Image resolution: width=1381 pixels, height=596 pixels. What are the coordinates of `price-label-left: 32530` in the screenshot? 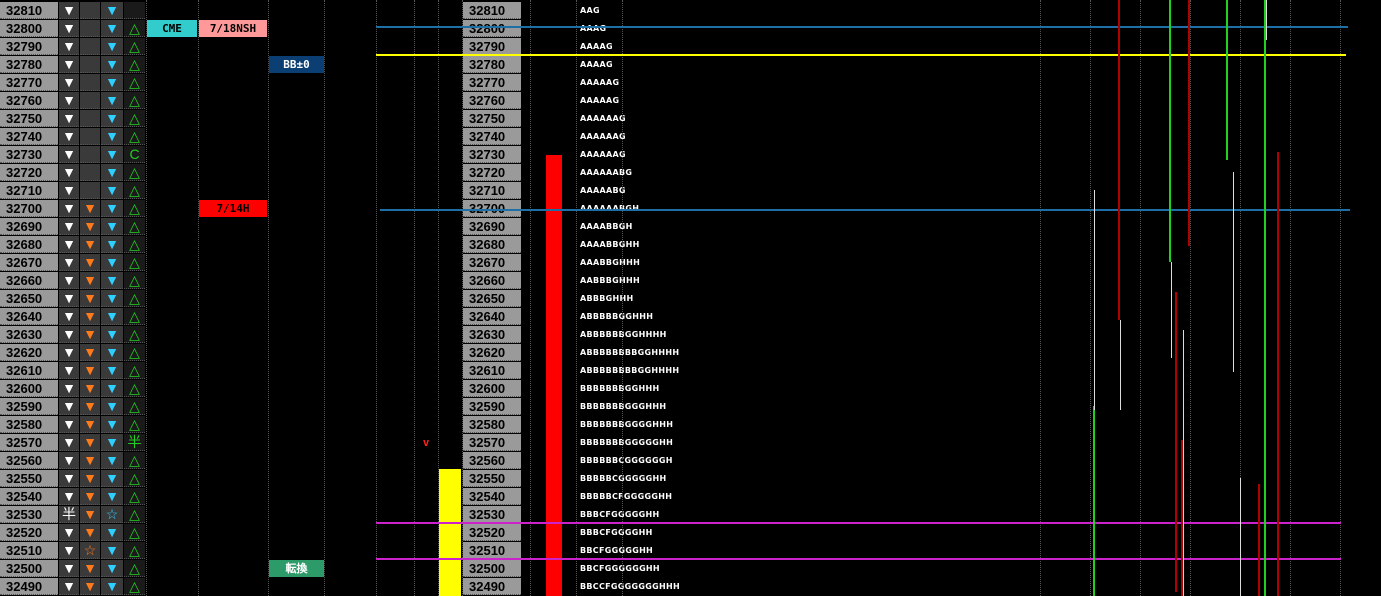 It's located at (29, 514).